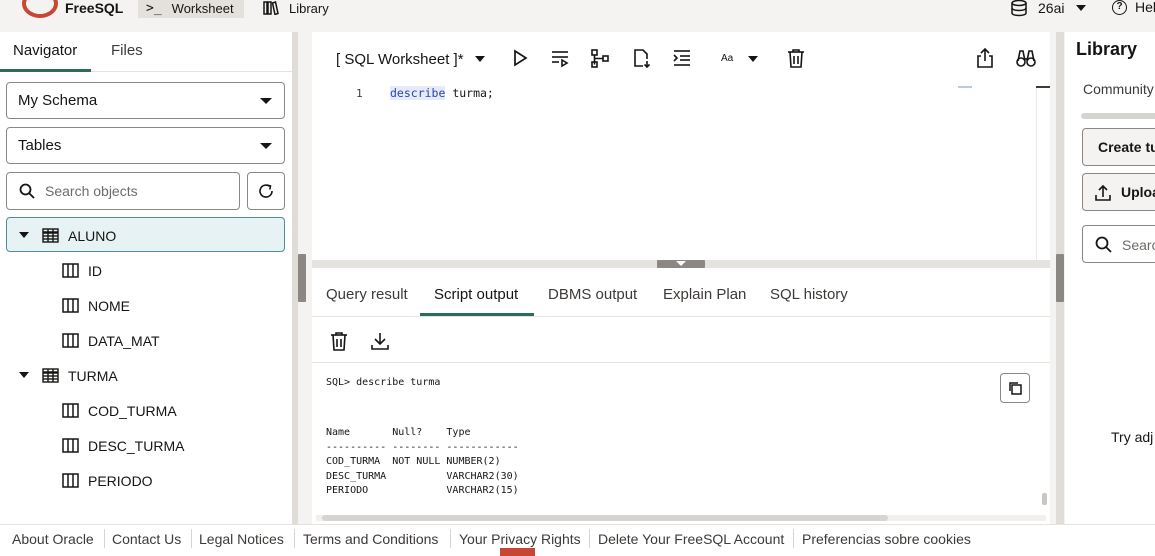  What do you see at coordinates (124, 341) in the screenshot?
I see `tree-column-label: DATA_MAT` at bounding box center [124, 341].